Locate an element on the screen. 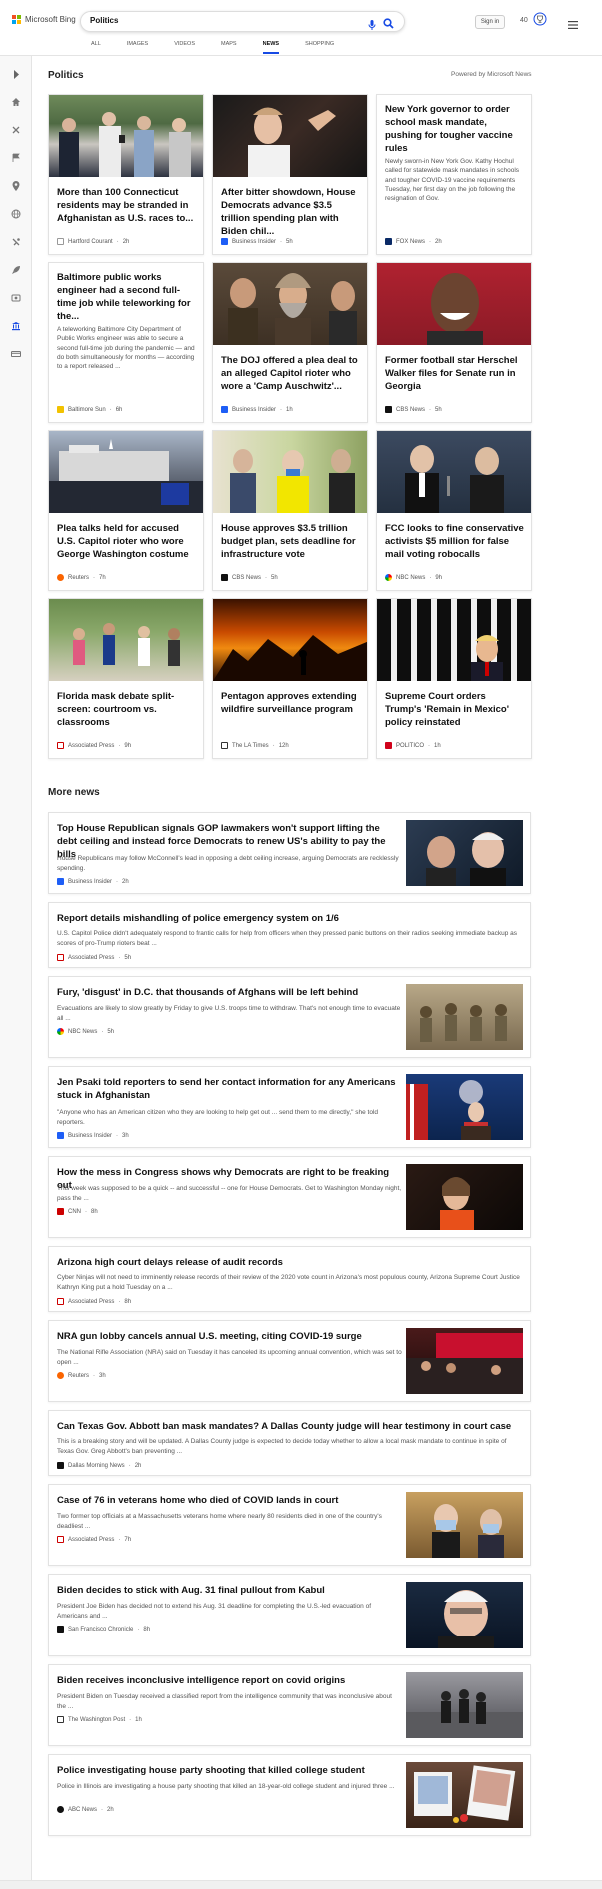  source-name: Associated Press is located at coordinates (91, 1539).